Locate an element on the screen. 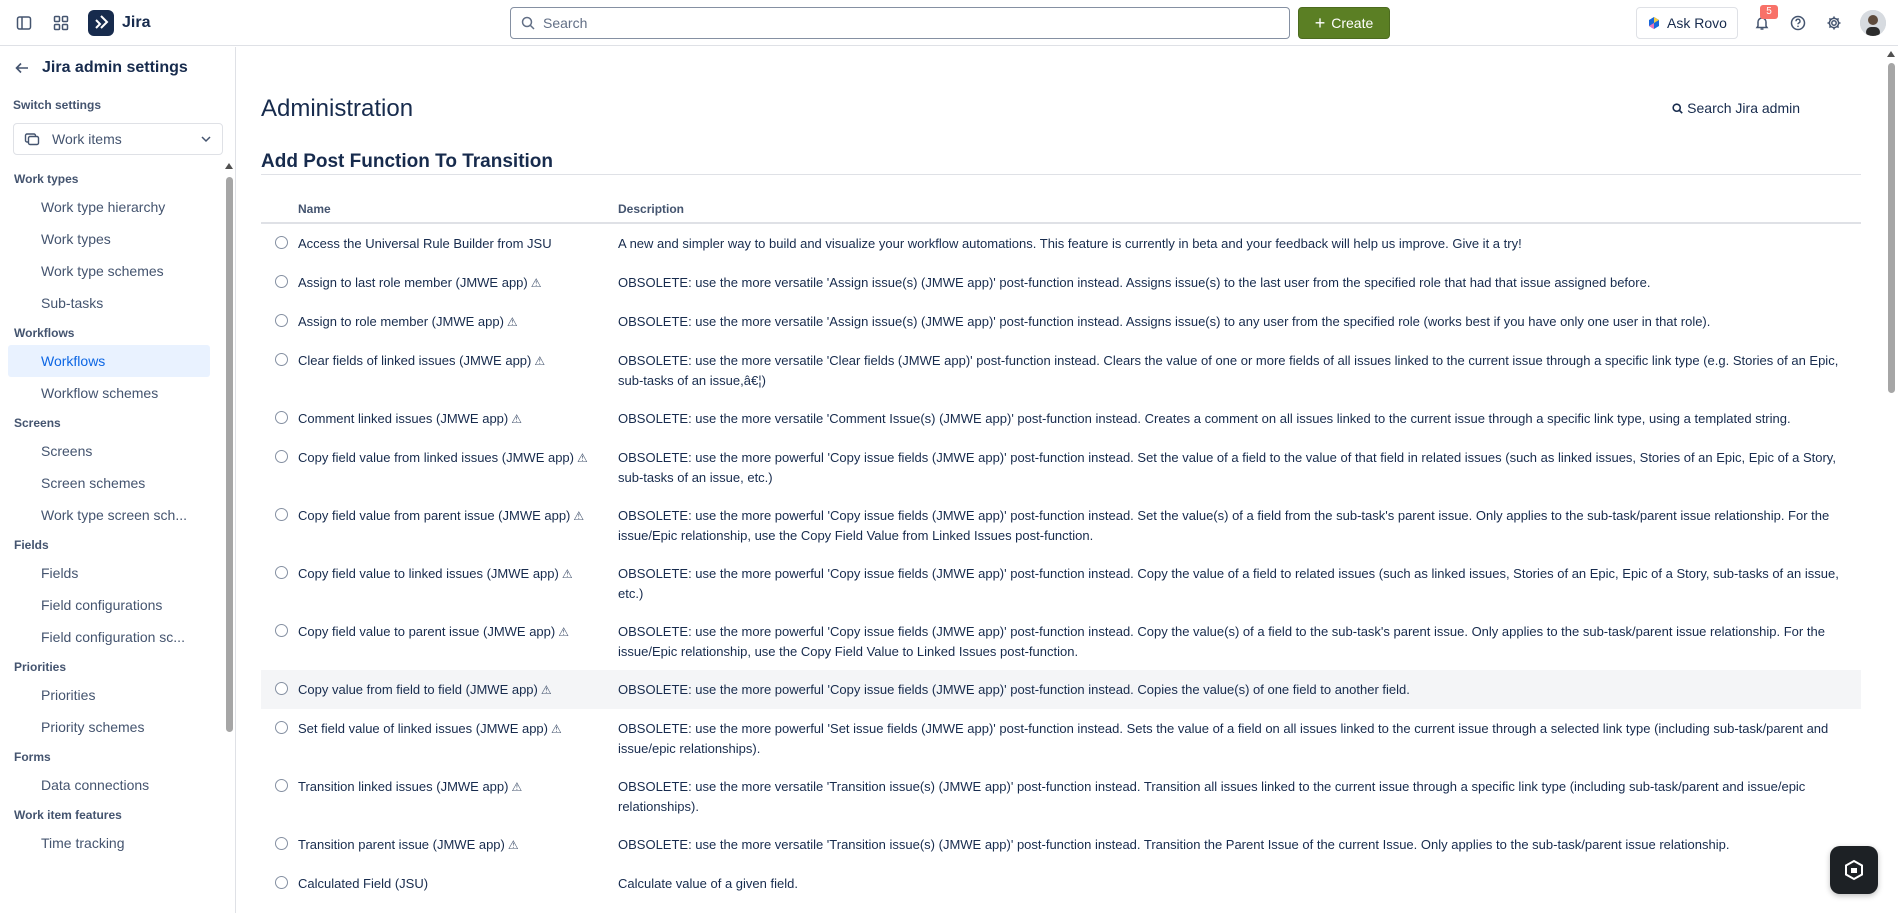 This screenshot has height=913, width=1898. help-icon is located at coordinates (1798, 23).